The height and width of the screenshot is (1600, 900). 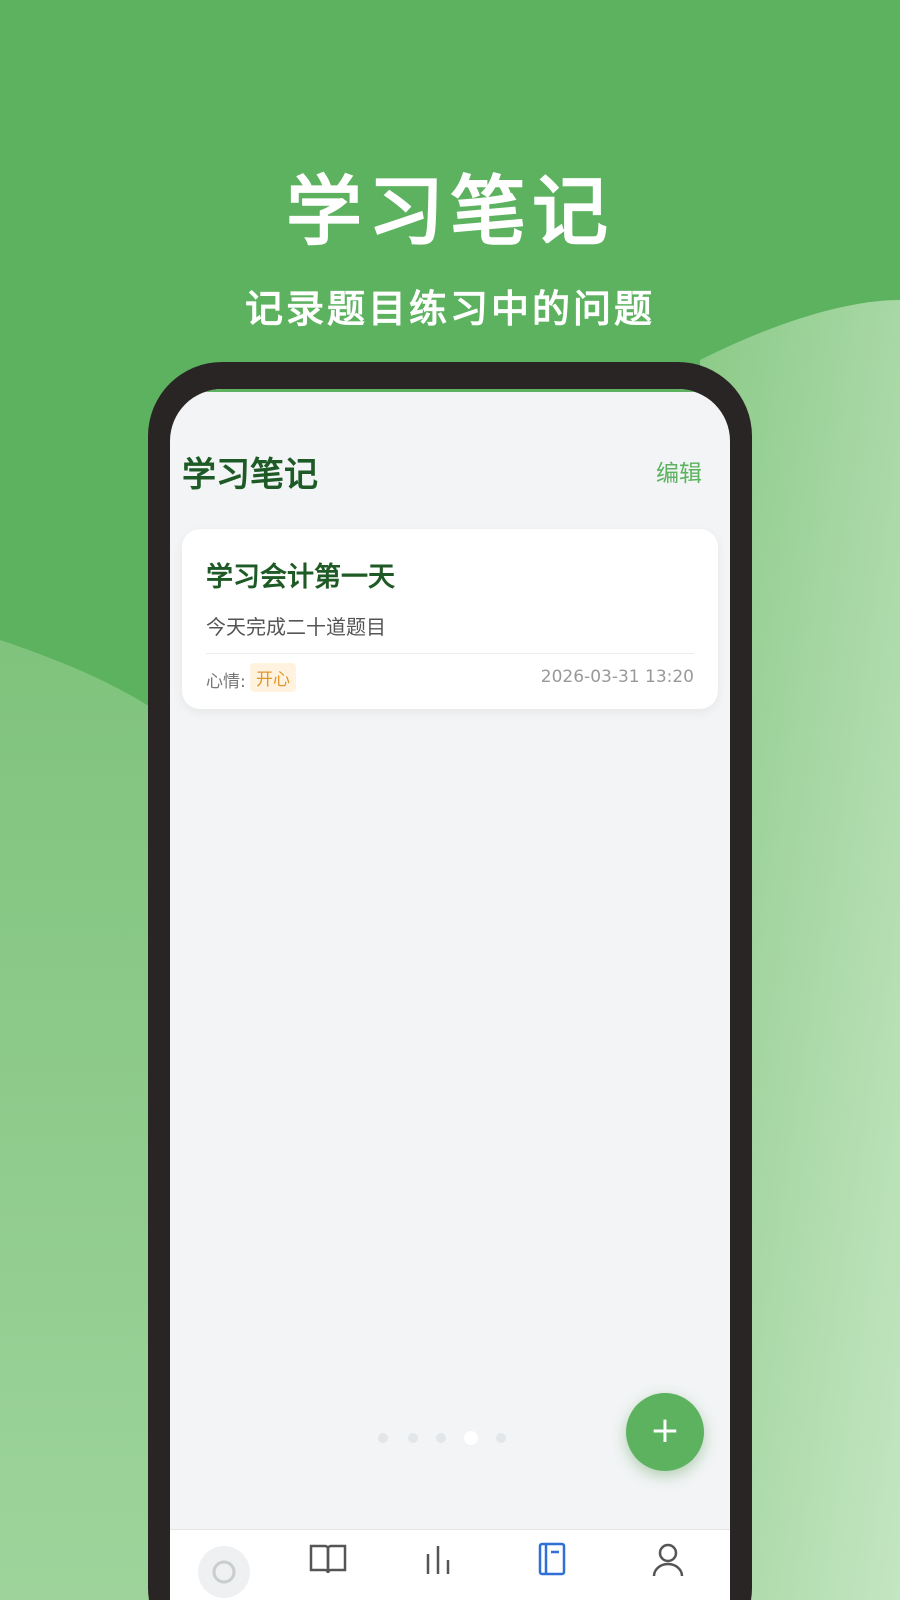 What do you see at coordinates (450, 1439) in the screenshot?
I see `carousel-indicator` at bounding box center [450, 1439].